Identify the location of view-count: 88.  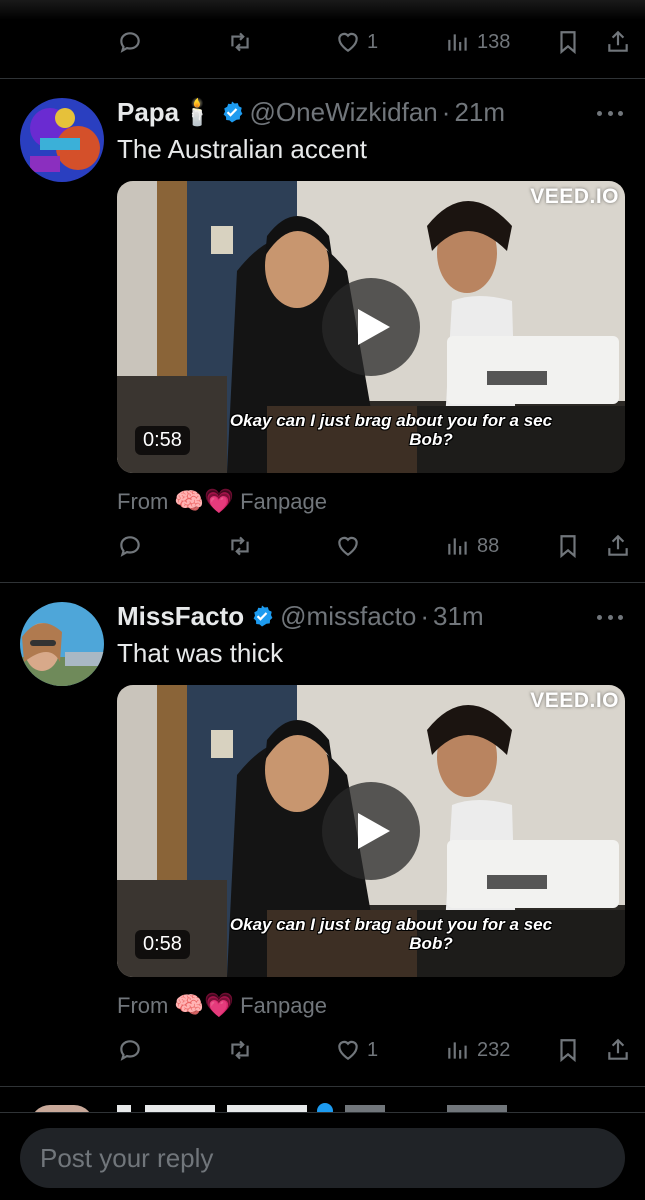
(488, 545).